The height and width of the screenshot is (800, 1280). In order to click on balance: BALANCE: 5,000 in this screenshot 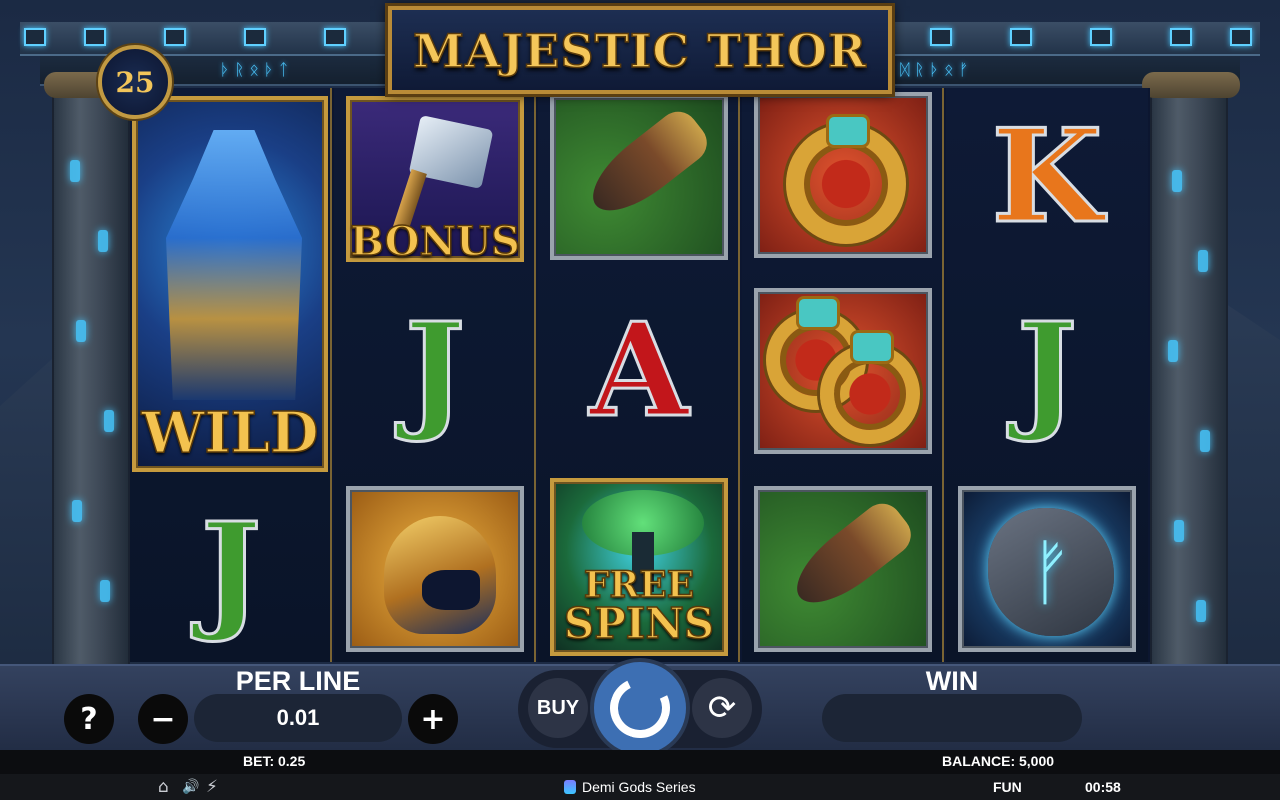, I will do `click(998, 761)`.